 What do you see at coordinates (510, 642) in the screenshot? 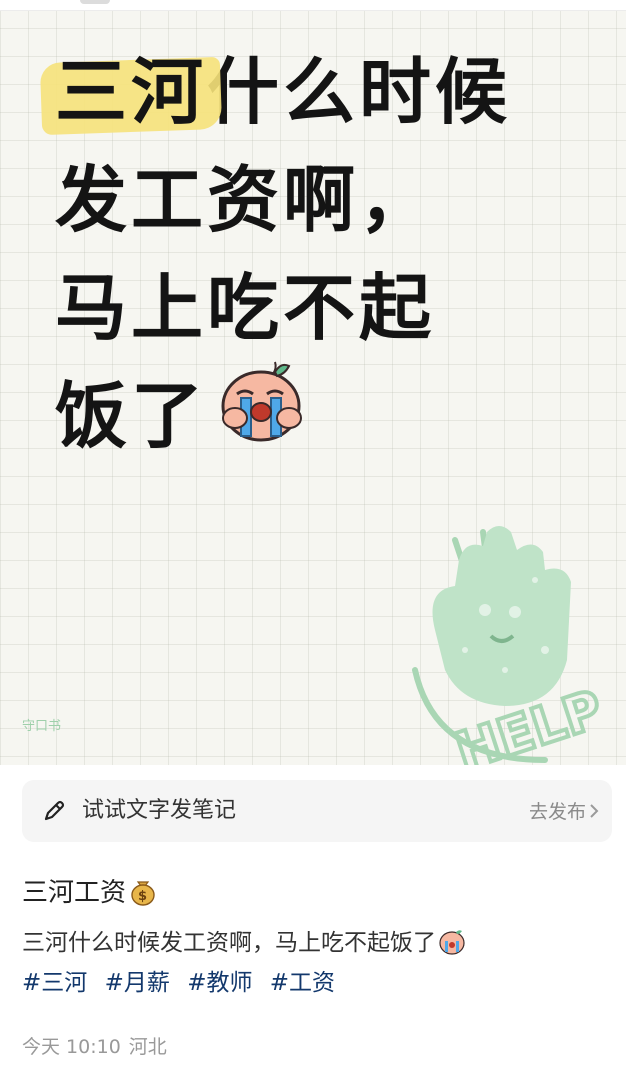
I see `help-stamp-illustration: HELP` at bounding box center [510, 642].